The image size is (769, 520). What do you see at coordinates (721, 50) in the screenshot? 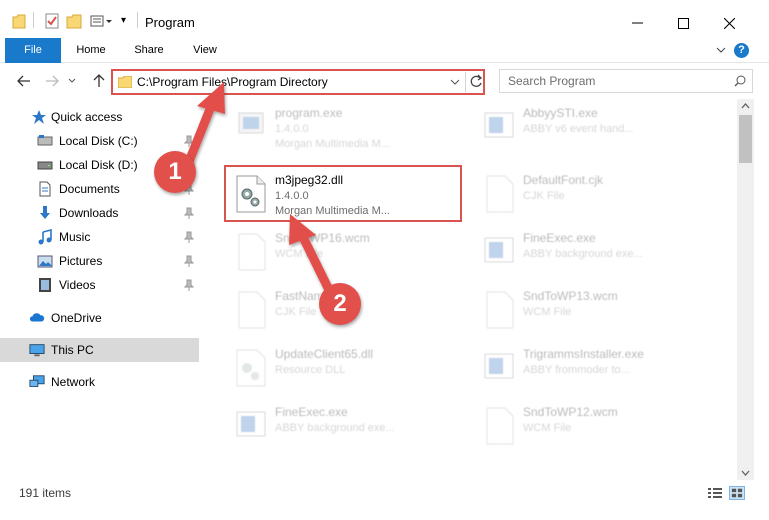
I see `expand-ribbon-icon` at bounding box center [721, 50].